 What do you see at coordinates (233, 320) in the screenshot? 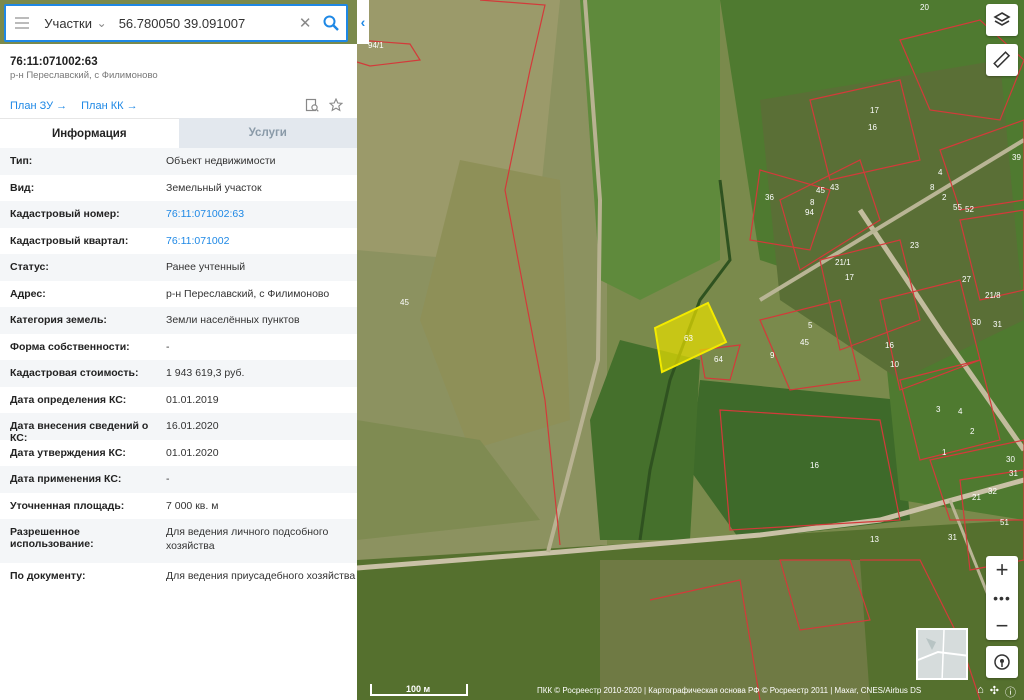
I see `row-value: Земли населённых пунктов` at bounding box center [233, 320].